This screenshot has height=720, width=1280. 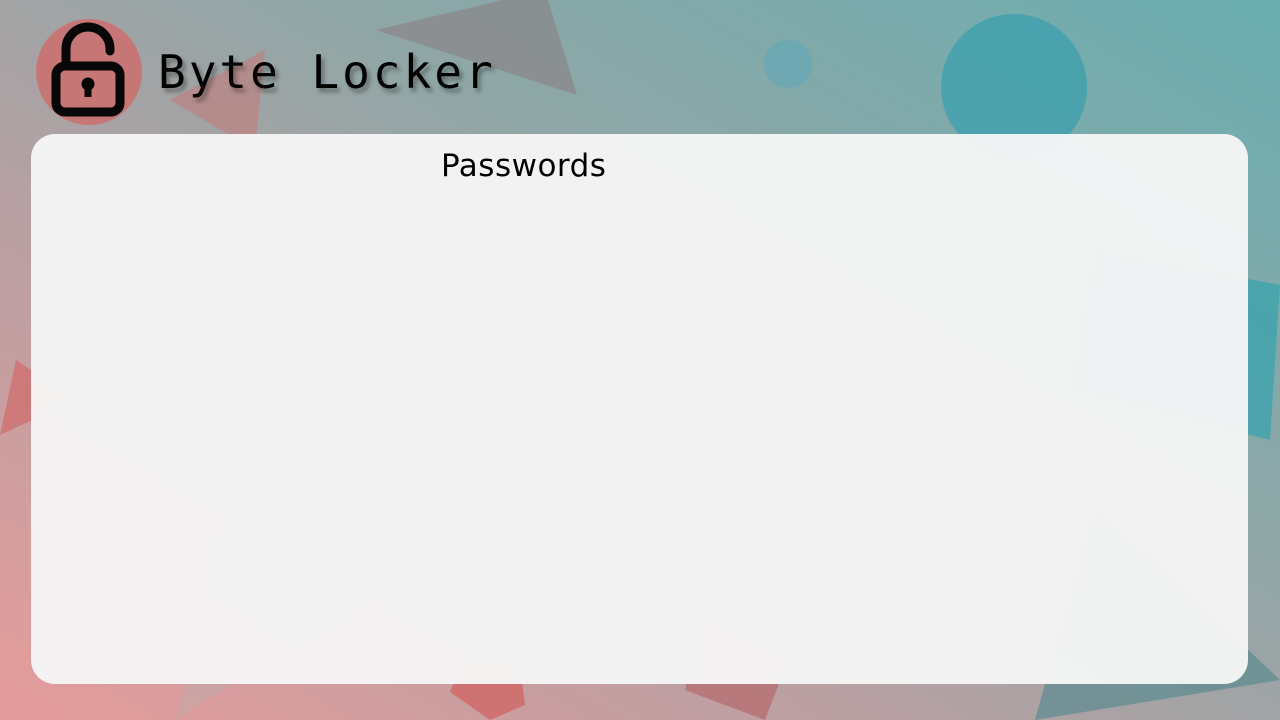 What do you see at coordinates (327, 72) in the screenshot?
I see `app-title: Byte Locker` at bounding box center [327, 72].